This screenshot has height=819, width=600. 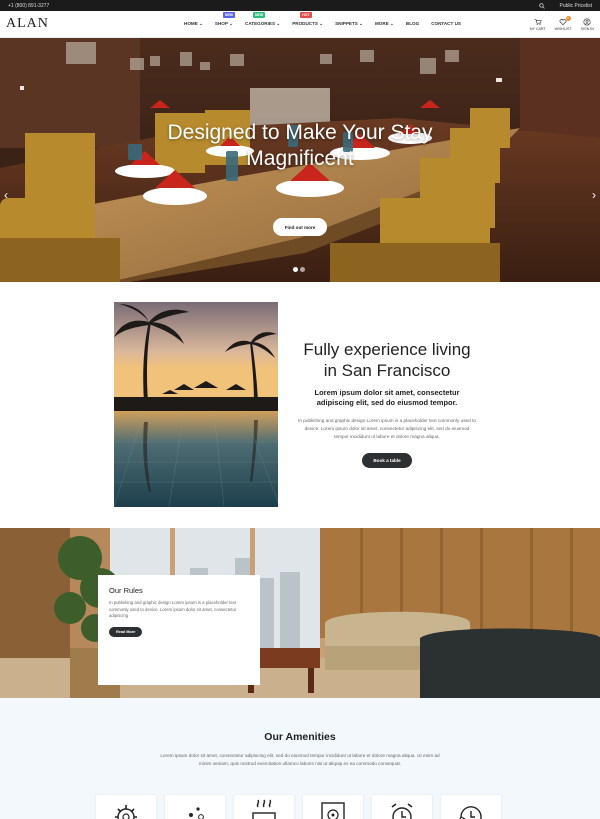 I want to click on nav-item-label: SHOP, so click(x=221, y=23).